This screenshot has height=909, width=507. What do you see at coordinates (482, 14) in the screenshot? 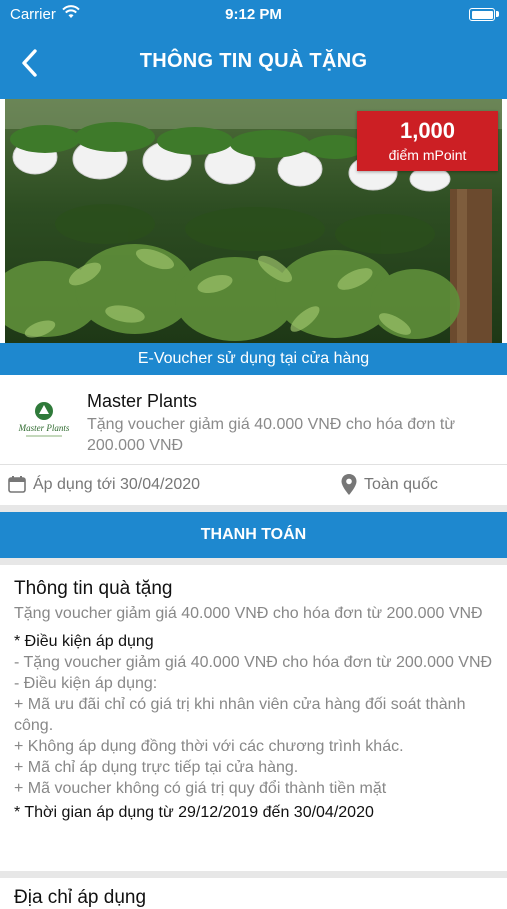
I see `battery-icon` at bounding box center [482, 14].